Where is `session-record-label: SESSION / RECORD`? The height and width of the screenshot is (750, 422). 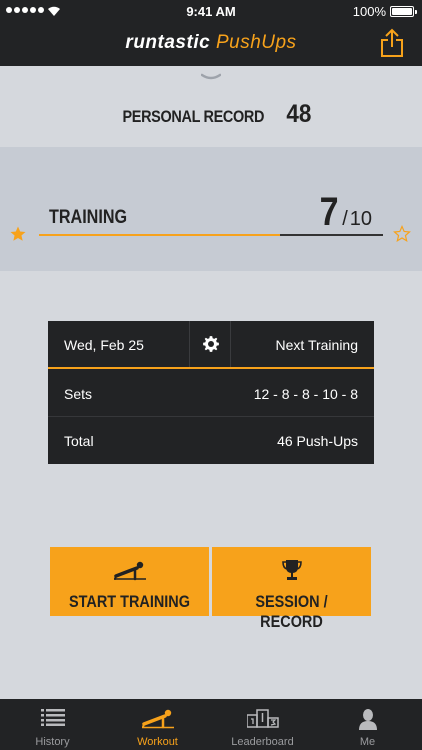 session-record-label: SESSION / RECORD is located at coordinates (291, 611).